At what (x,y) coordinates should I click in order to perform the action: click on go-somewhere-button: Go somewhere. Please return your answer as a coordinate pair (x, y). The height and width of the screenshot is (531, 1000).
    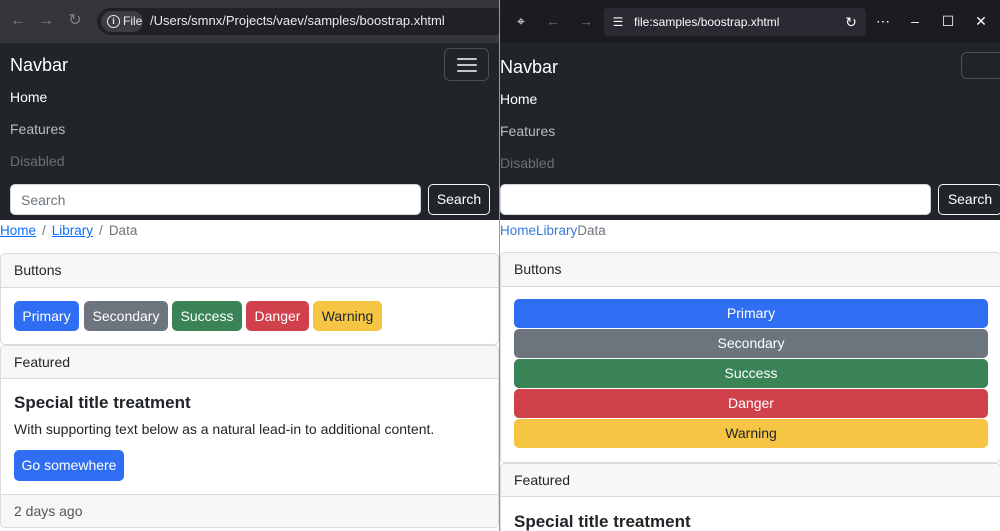
    Looking at the image, I should click on (69, 465).